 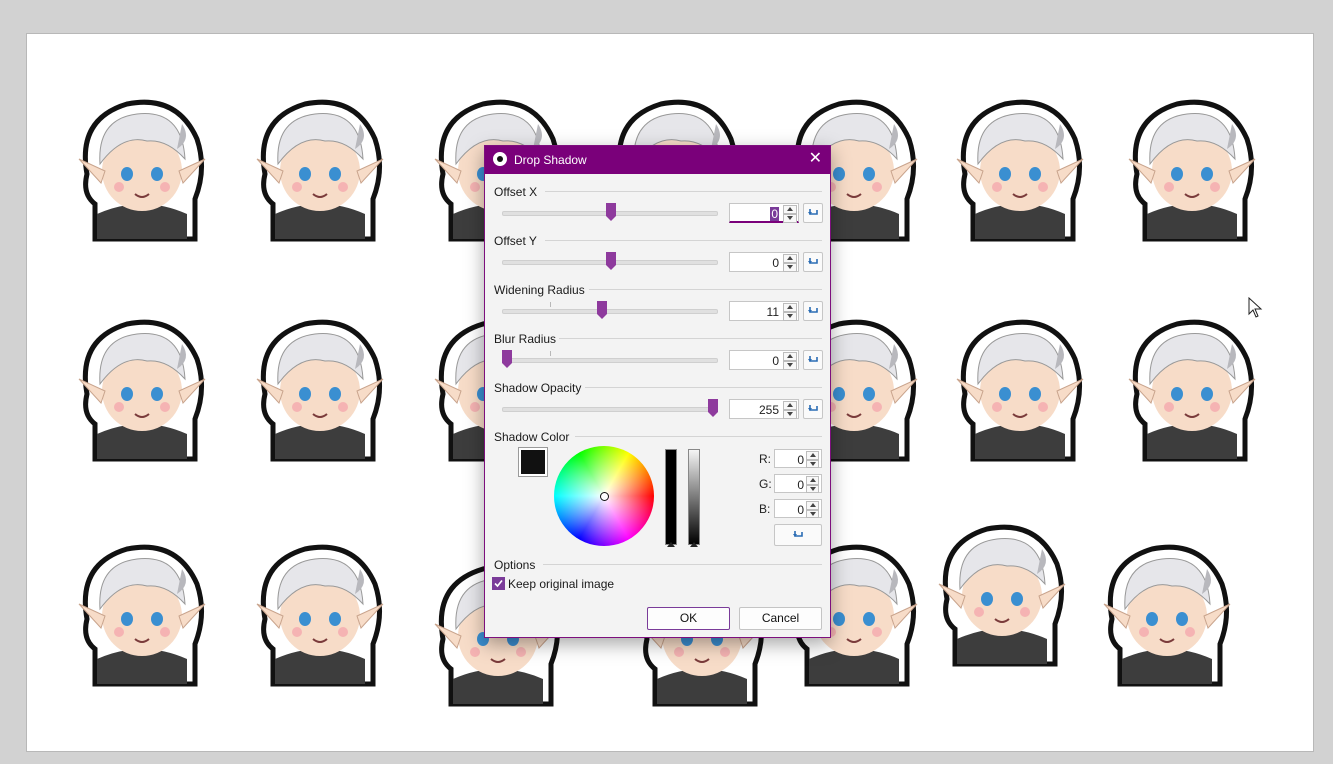 I want to click on ok-button: OK, so click(x=688, y=618).